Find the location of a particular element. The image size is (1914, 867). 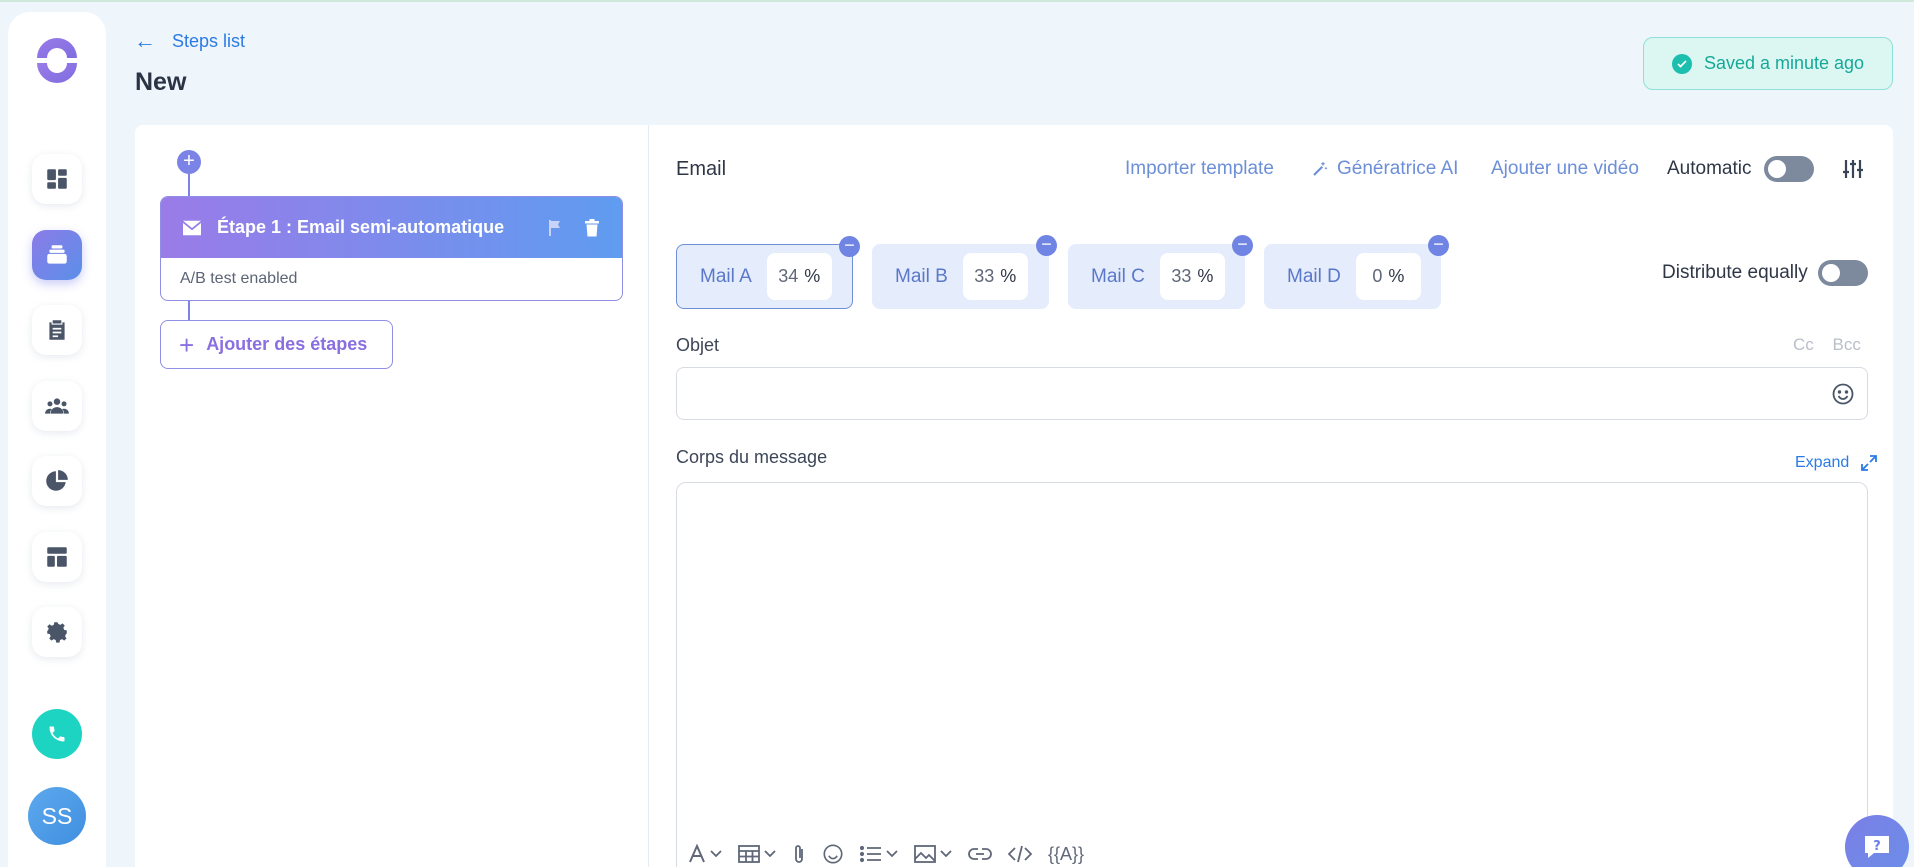

cc-link: Cc is located at coordinates (1803, 344).